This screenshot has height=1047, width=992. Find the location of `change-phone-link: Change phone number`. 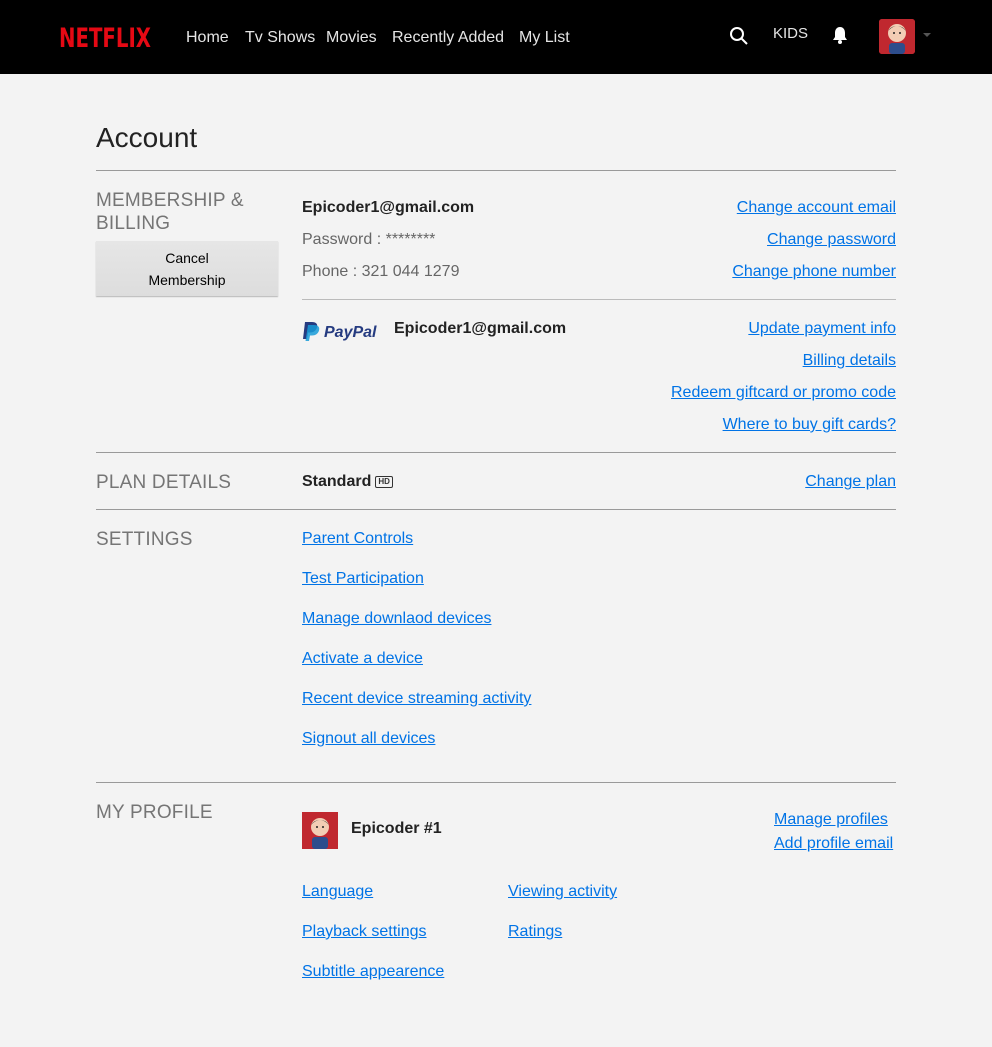

change-phone-link: Change phone number is located at coordinates (814, 272).